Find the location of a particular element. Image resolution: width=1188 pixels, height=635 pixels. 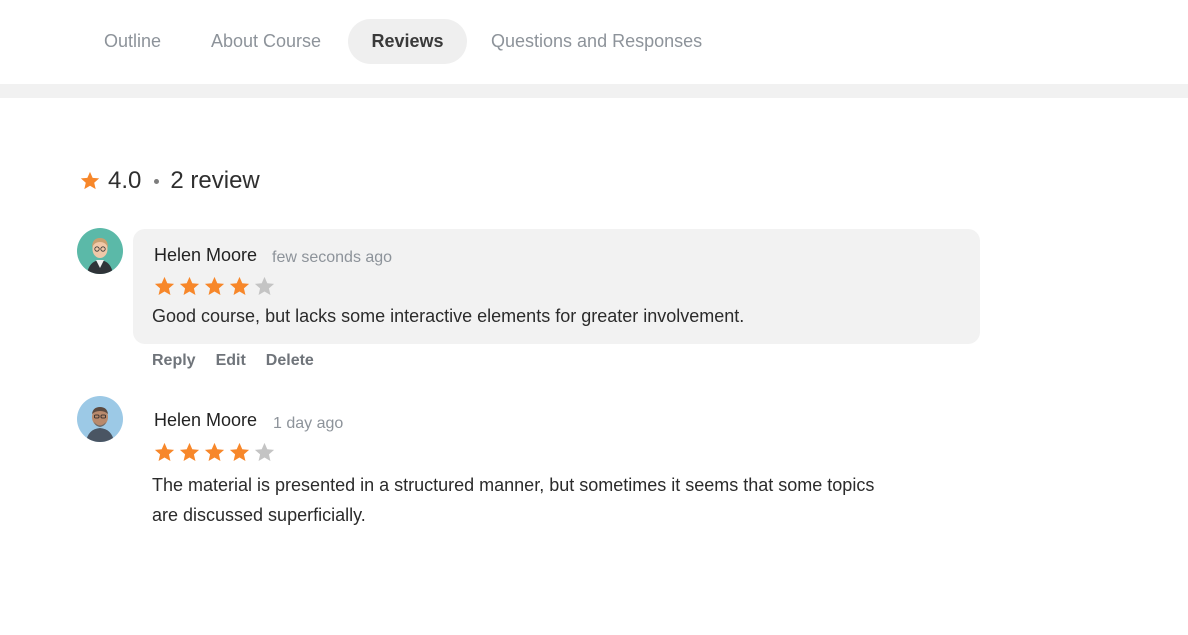

review-time: few seconds ago is located at coordinates (332, 257).